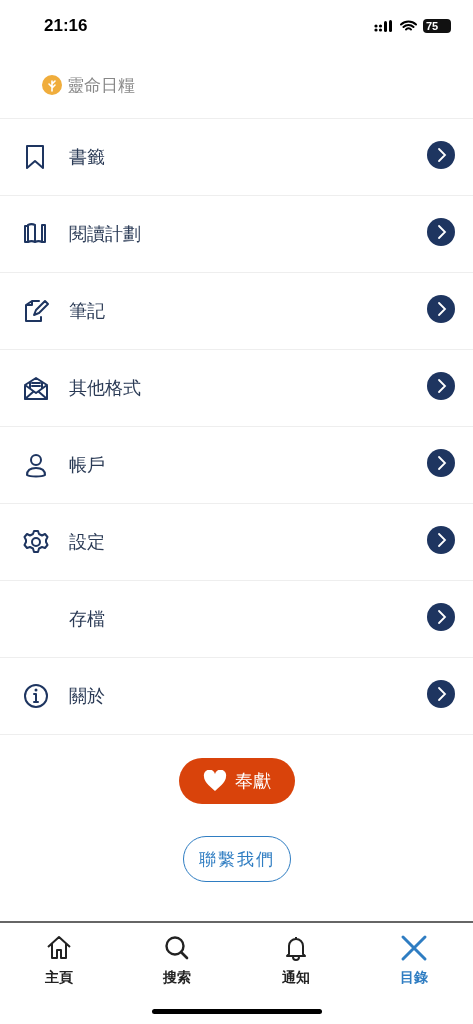  Describe the element at coordinates (59, 973) in the screenshot. I see `tab: 主頁` at that location.